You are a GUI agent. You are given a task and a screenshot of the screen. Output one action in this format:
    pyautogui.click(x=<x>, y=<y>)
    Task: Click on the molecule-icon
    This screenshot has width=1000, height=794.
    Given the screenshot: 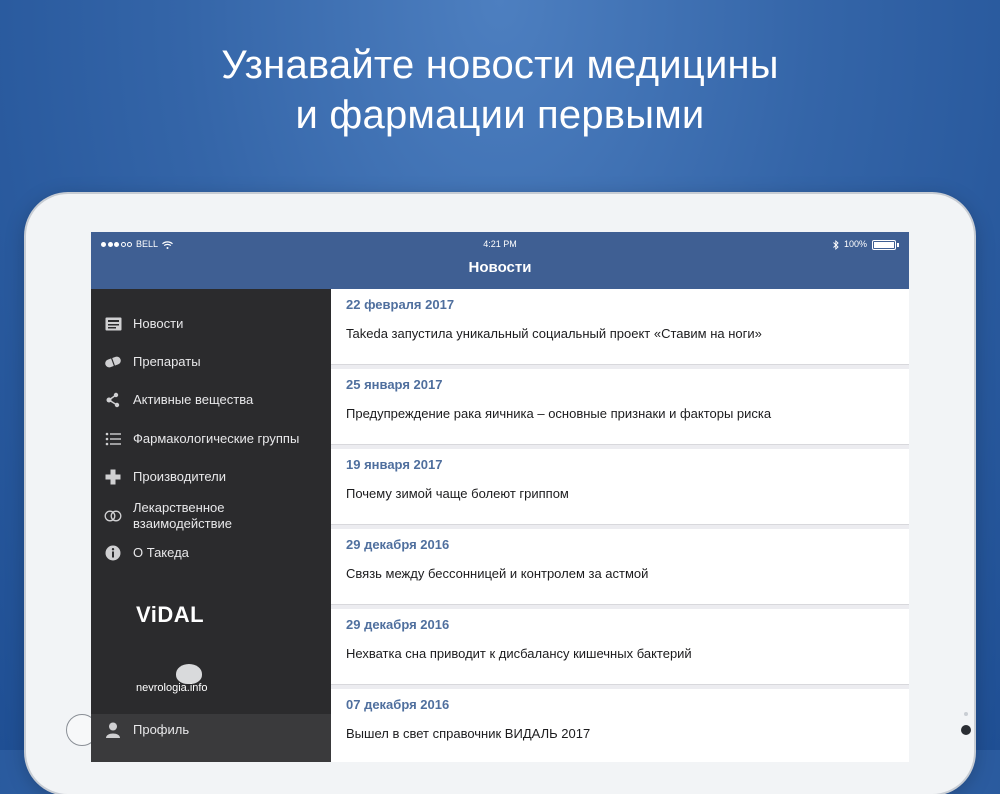 What is the action you would take?
    pyautogui.click(x=113, y=400)
    